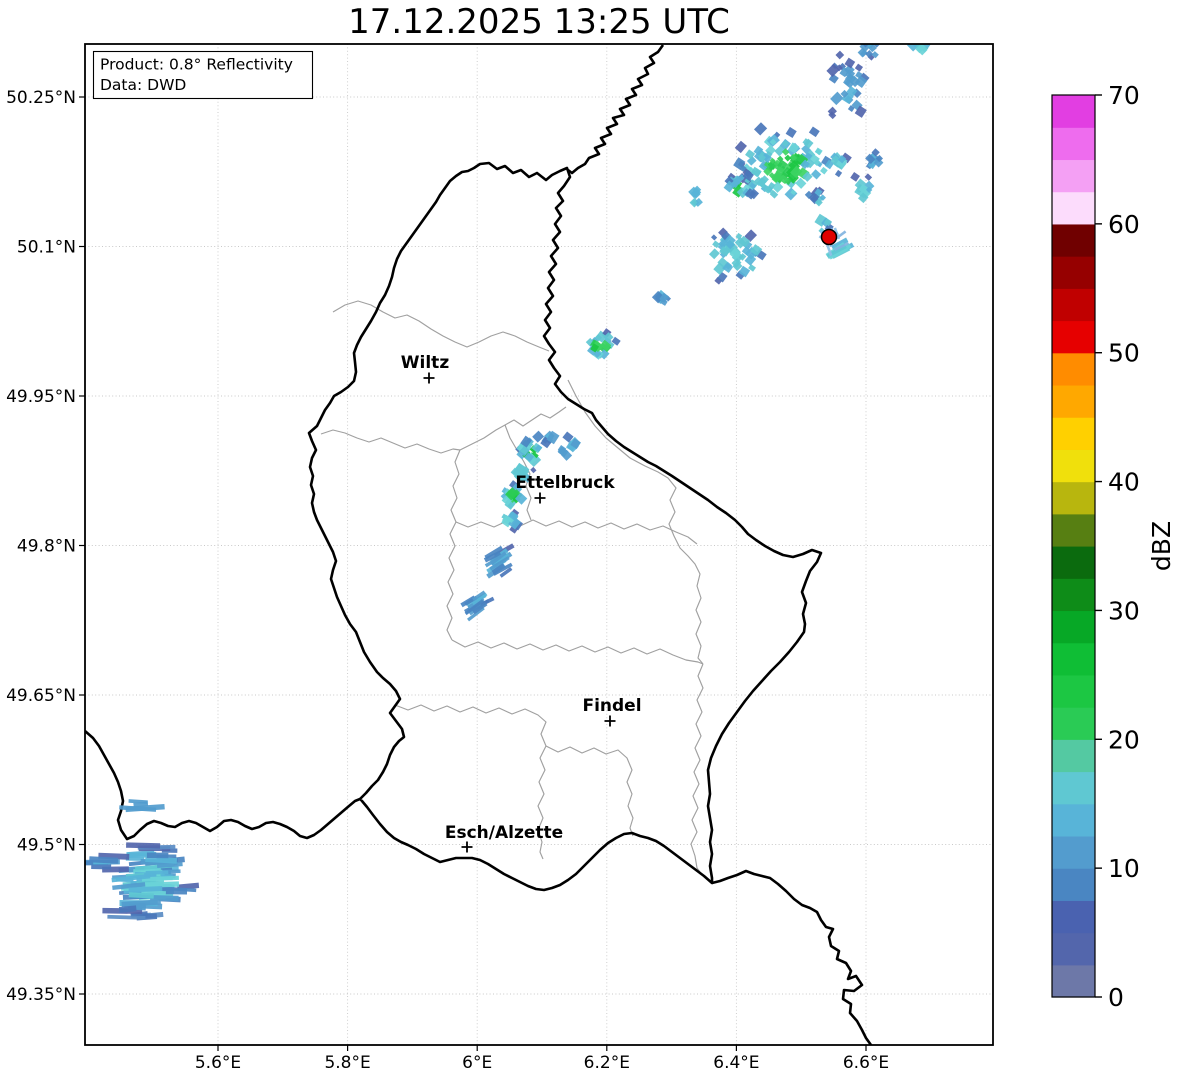 Image resolution: width=1184 pixels, height=1081 pixels. What do you see at coordinates (477, 1063) in the screenshot?
I see `x-axis-tick-label: 6°E` at bounding box center [477, 1063].